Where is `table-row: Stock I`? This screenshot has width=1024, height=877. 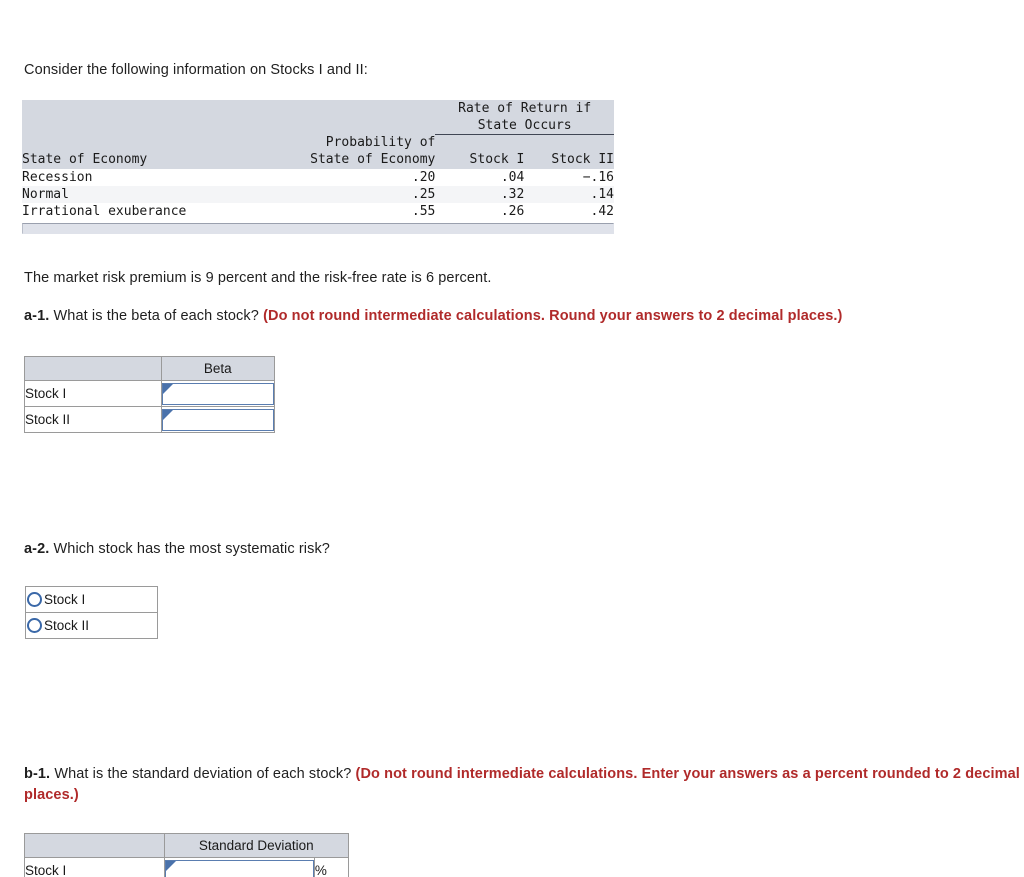
table-row: Stock I is located at coordinates (150, 393).